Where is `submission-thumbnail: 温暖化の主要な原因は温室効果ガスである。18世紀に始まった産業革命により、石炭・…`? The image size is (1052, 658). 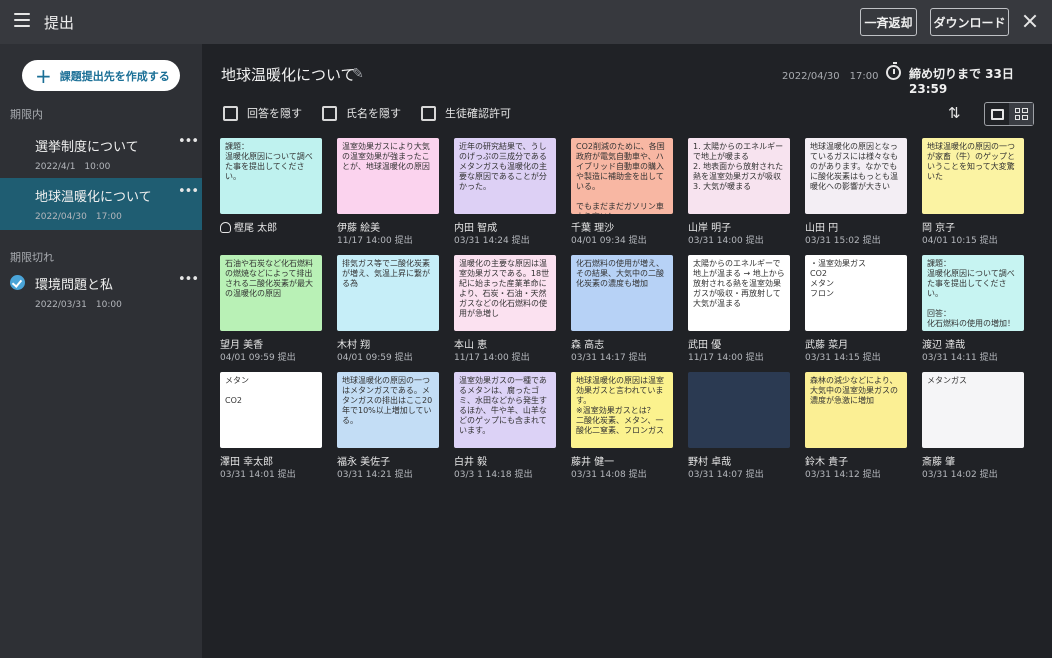
submission-thumbnail: 温暖化の主要な原因は温室効果ガスである。18世紀に始まった産業革命により、石炭・… is located at coordinates (505, 293).